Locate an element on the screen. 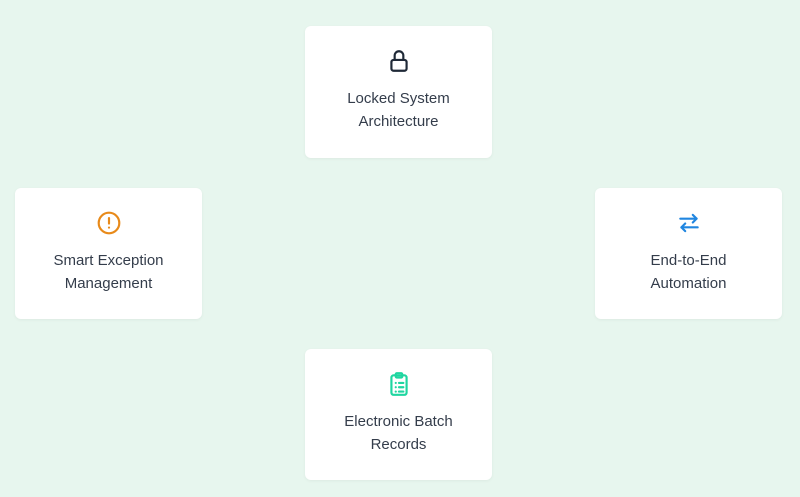 The image size is (800, 497). feature-card-label: Smart Exception Management is located at coordinates (108, 272).